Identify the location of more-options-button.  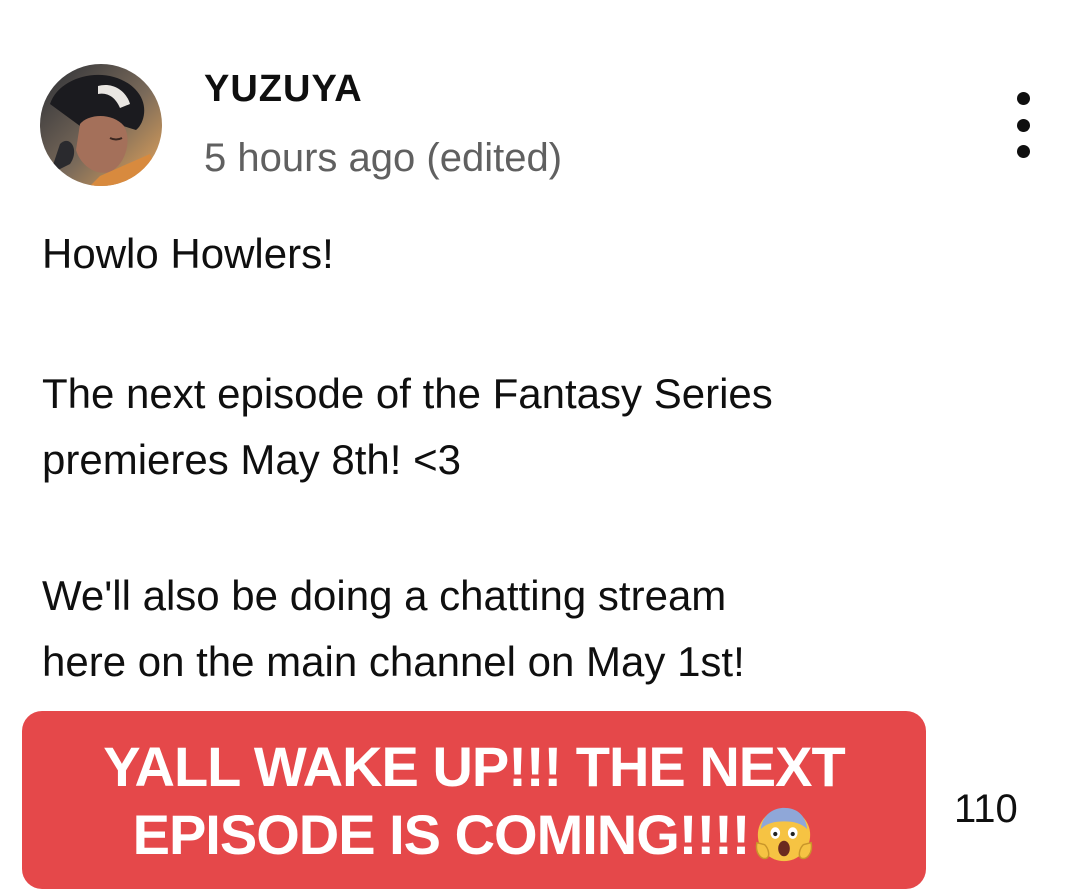
(1023, 125).